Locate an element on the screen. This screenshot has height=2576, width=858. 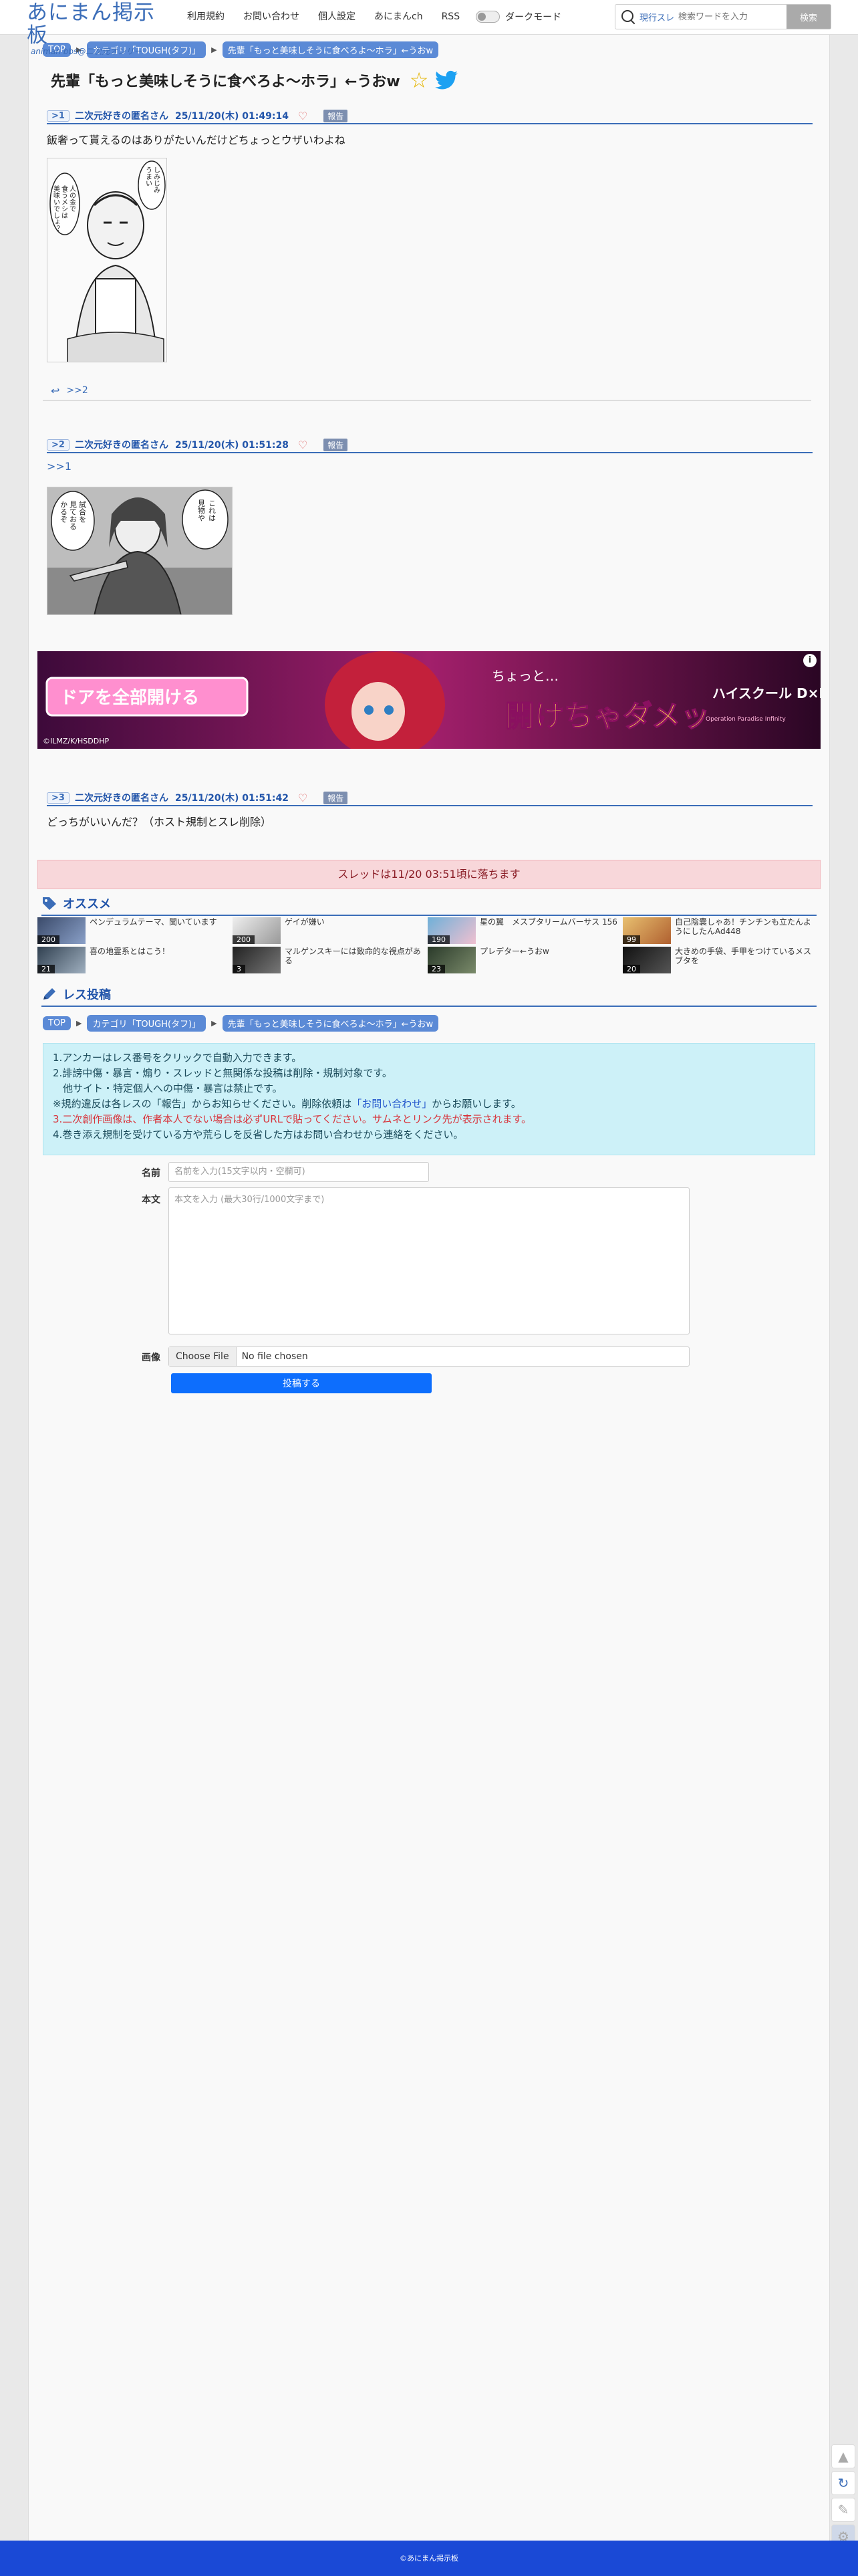
reload-button: ↻ is located at coordinates (843, 2483).